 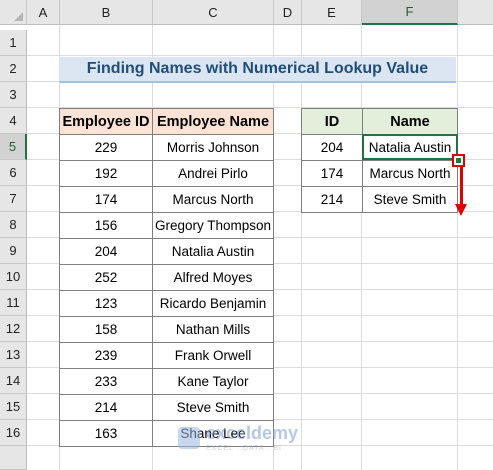 I want to click on table-cell-id: 229, so click(x=106, y=147).